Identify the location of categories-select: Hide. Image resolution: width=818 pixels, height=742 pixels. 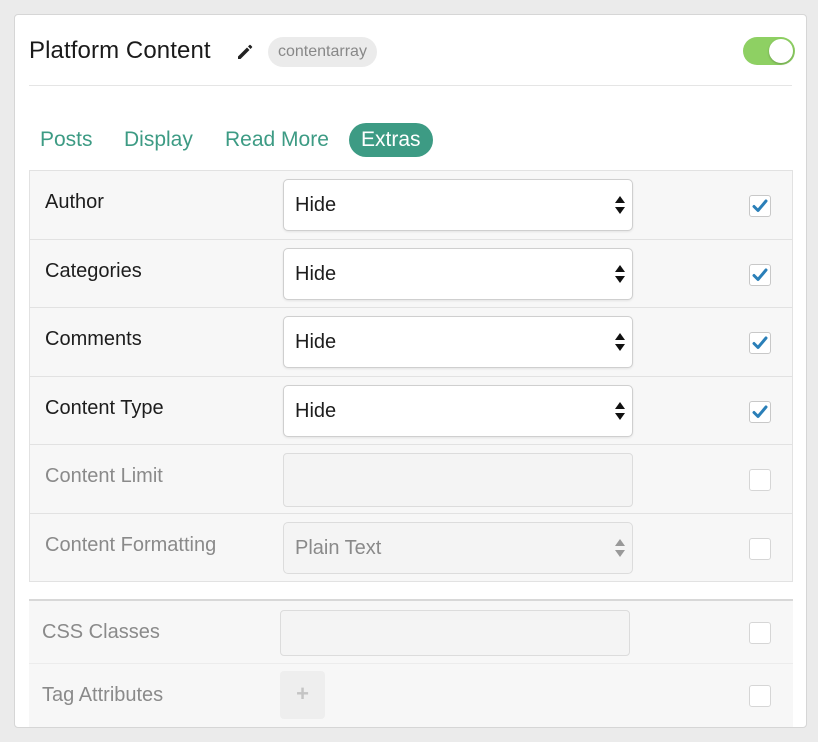
(458, 273).